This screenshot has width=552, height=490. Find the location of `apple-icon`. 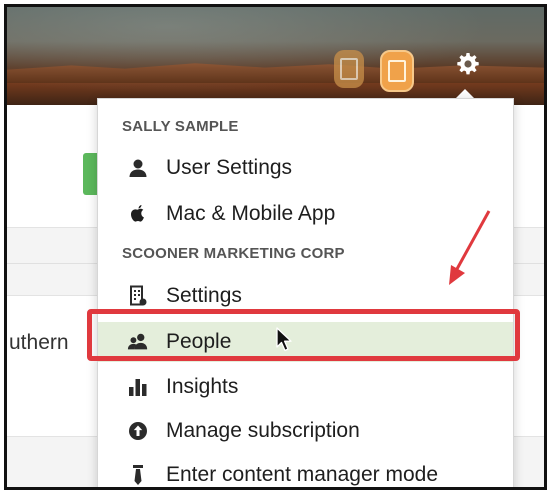

apple-icon is located at coordinates (138, 214).